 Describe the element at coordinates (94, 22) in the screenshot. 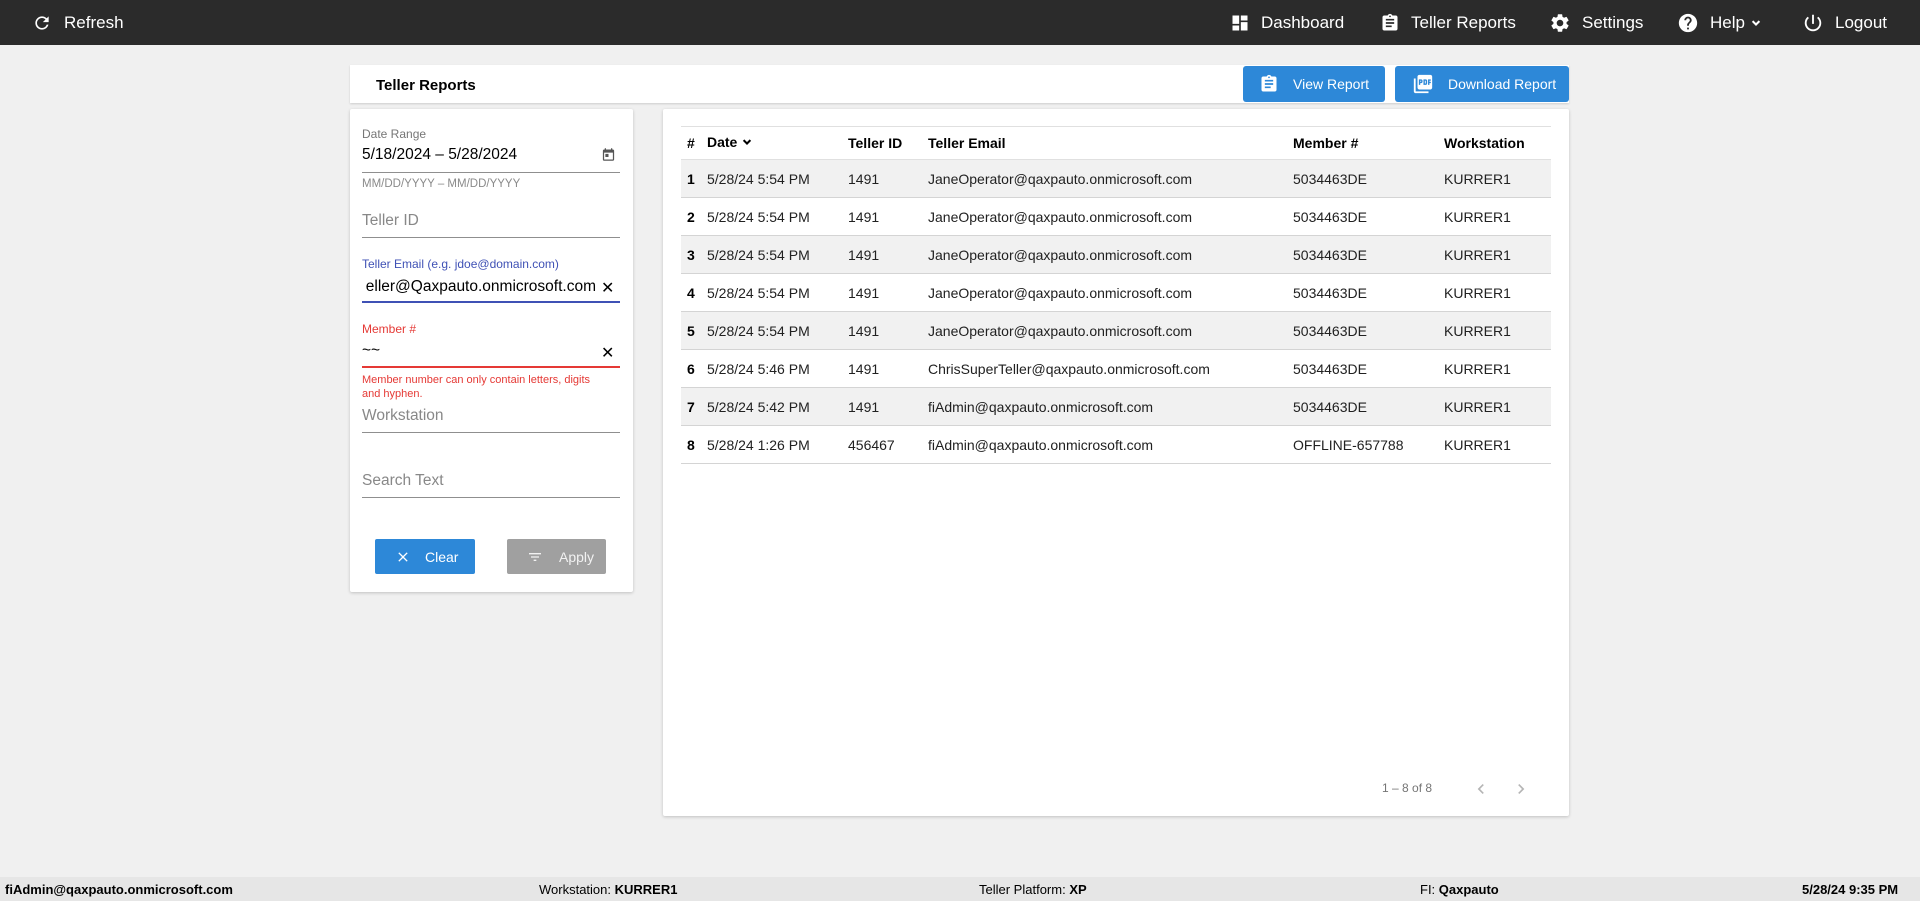

I see `refresh-label: Refresh` at that location.